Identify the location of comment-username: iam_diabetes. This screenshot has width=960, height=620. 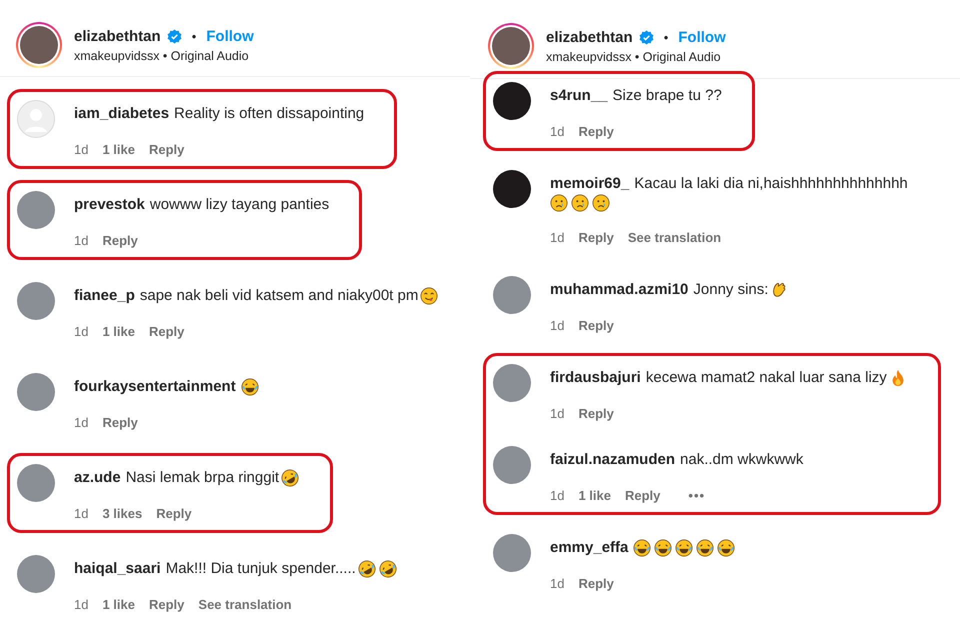
(122, 114).